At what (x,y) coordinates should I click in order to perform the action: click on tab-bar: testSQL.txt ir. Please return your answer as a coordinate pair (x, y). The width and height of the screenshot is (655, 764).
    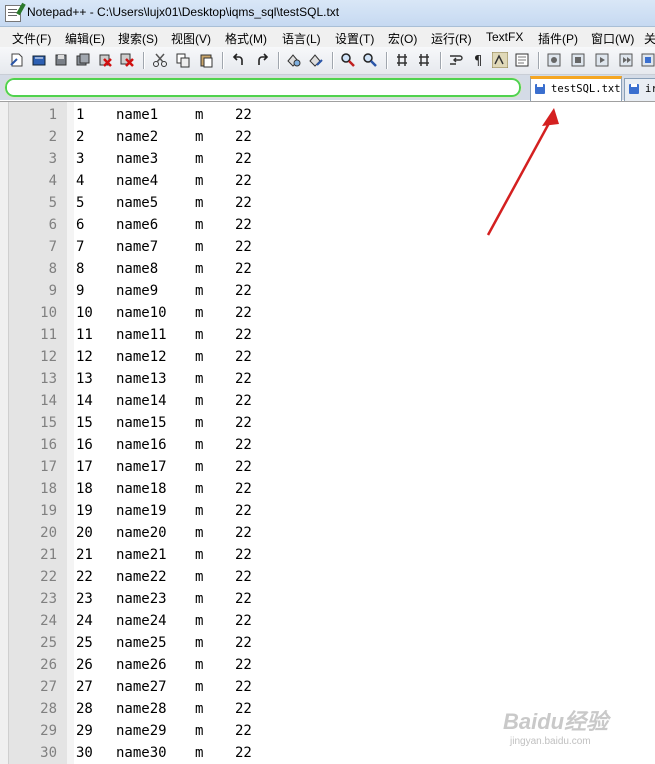
    Looking at the image, I should click on (327, 88).